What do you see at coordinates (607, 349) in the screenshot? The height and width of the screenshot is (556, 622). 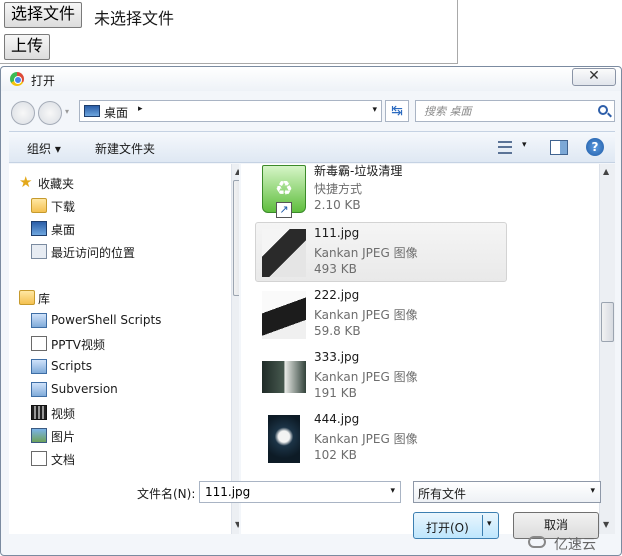 I see `file-list-scrollbar: ▲ ▼` at bounding box center [607, 349].